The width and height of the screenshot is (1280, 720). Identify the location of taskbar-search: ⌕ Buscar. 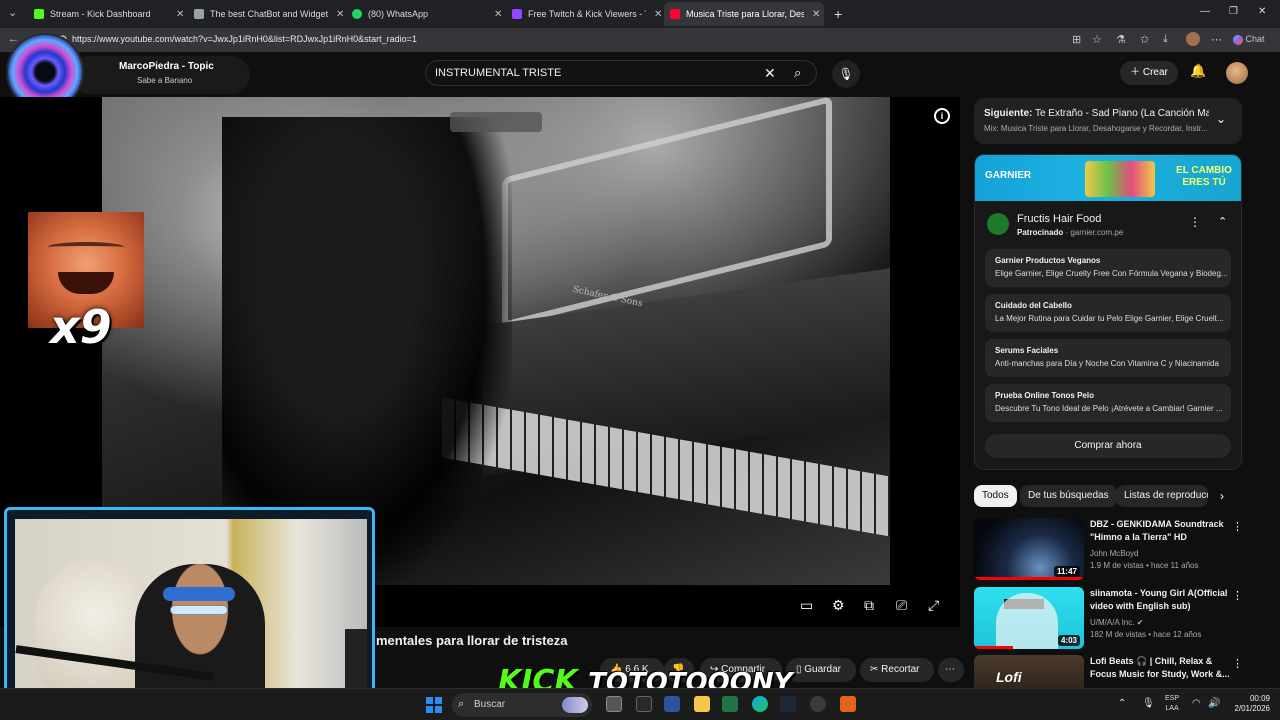
(522, 705).